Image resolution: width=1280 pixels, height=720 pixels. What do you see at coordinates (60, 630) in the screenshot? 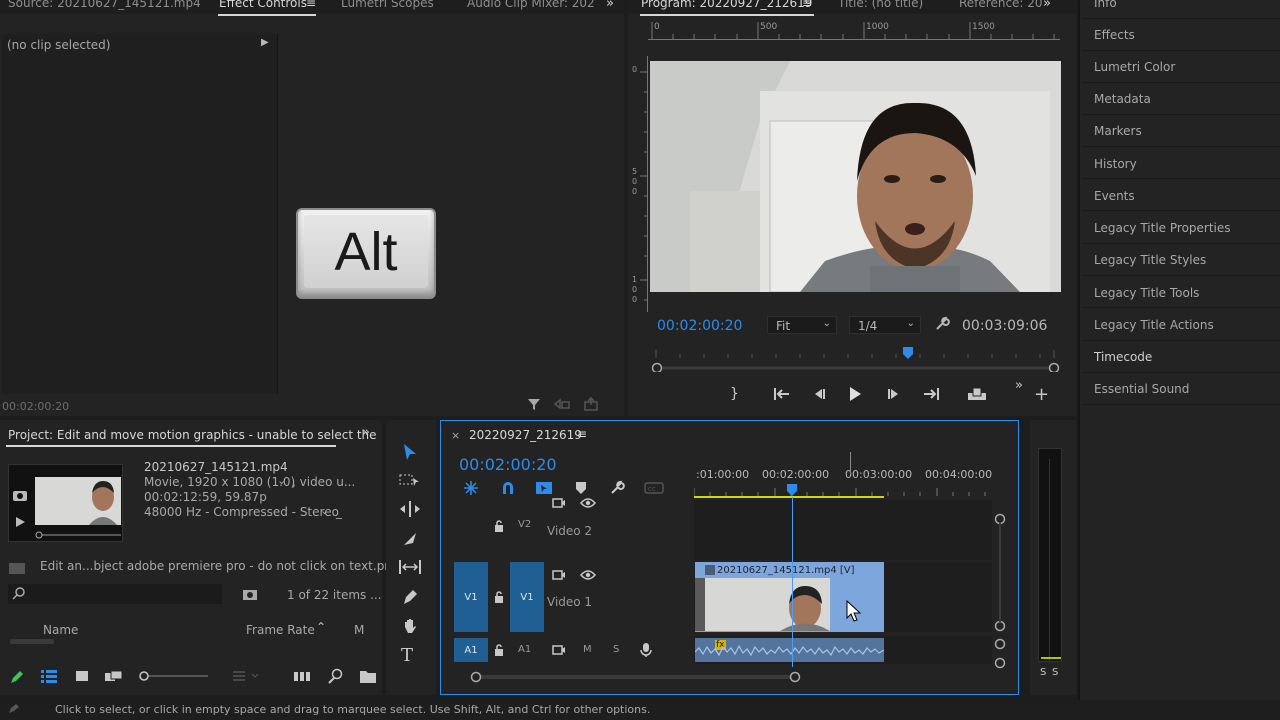
I see `col-name: Name` at bounding box center [60, 630].